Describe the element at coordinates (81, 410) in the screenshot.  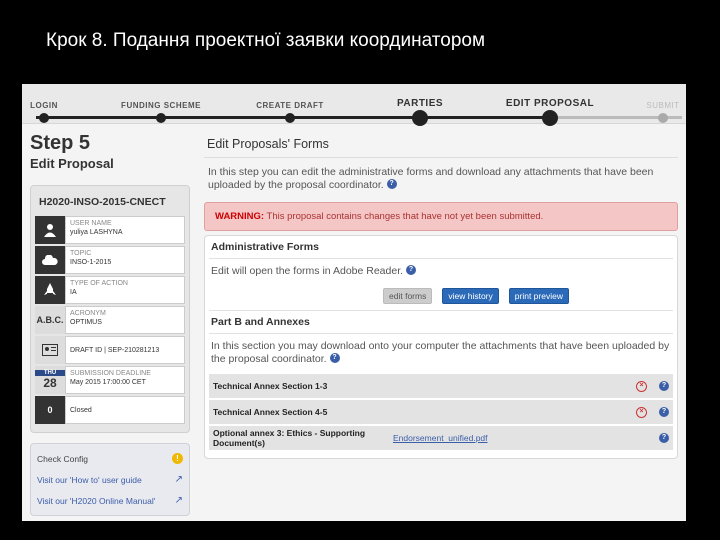
I see `info-value: Closed` at that location.